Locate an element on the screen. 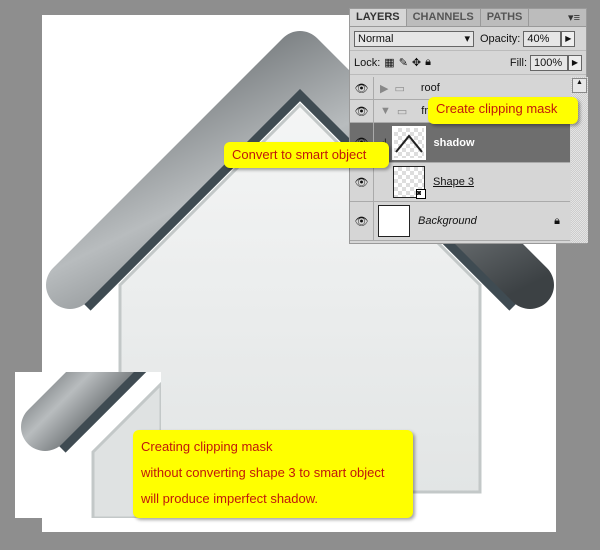 The image size is (600, 550). tab-paths: PATHS is located at coordinates (505, 17).